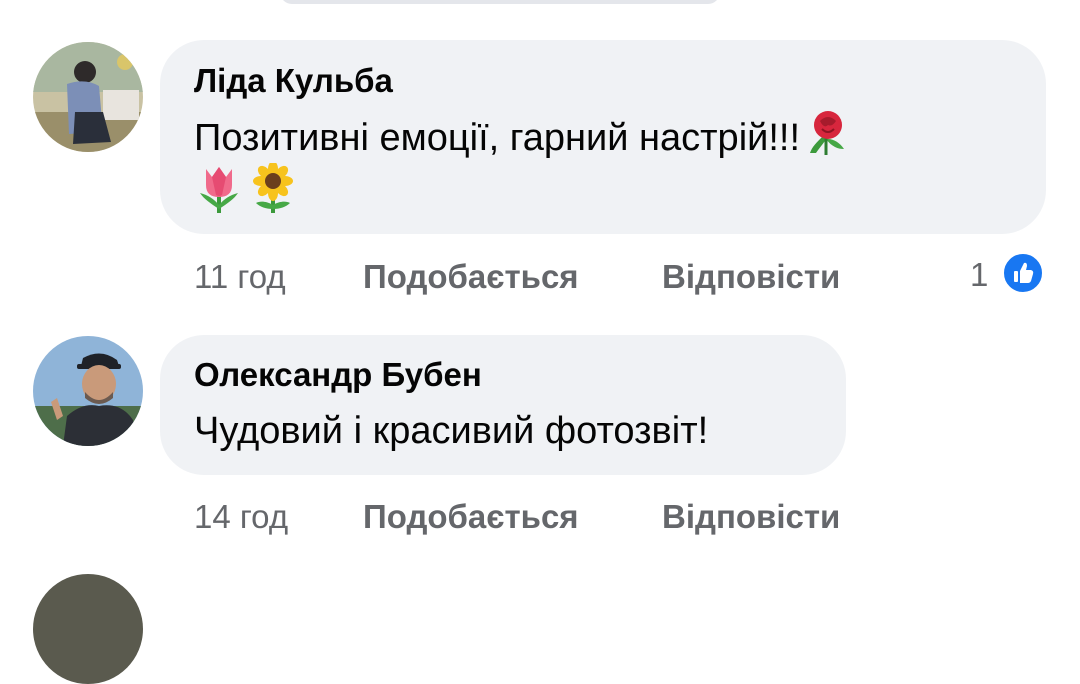  What do you see at coordinates (273, 194) in the screenshot?
I see `sunflower-emoji` at bounding box center [273, 194].